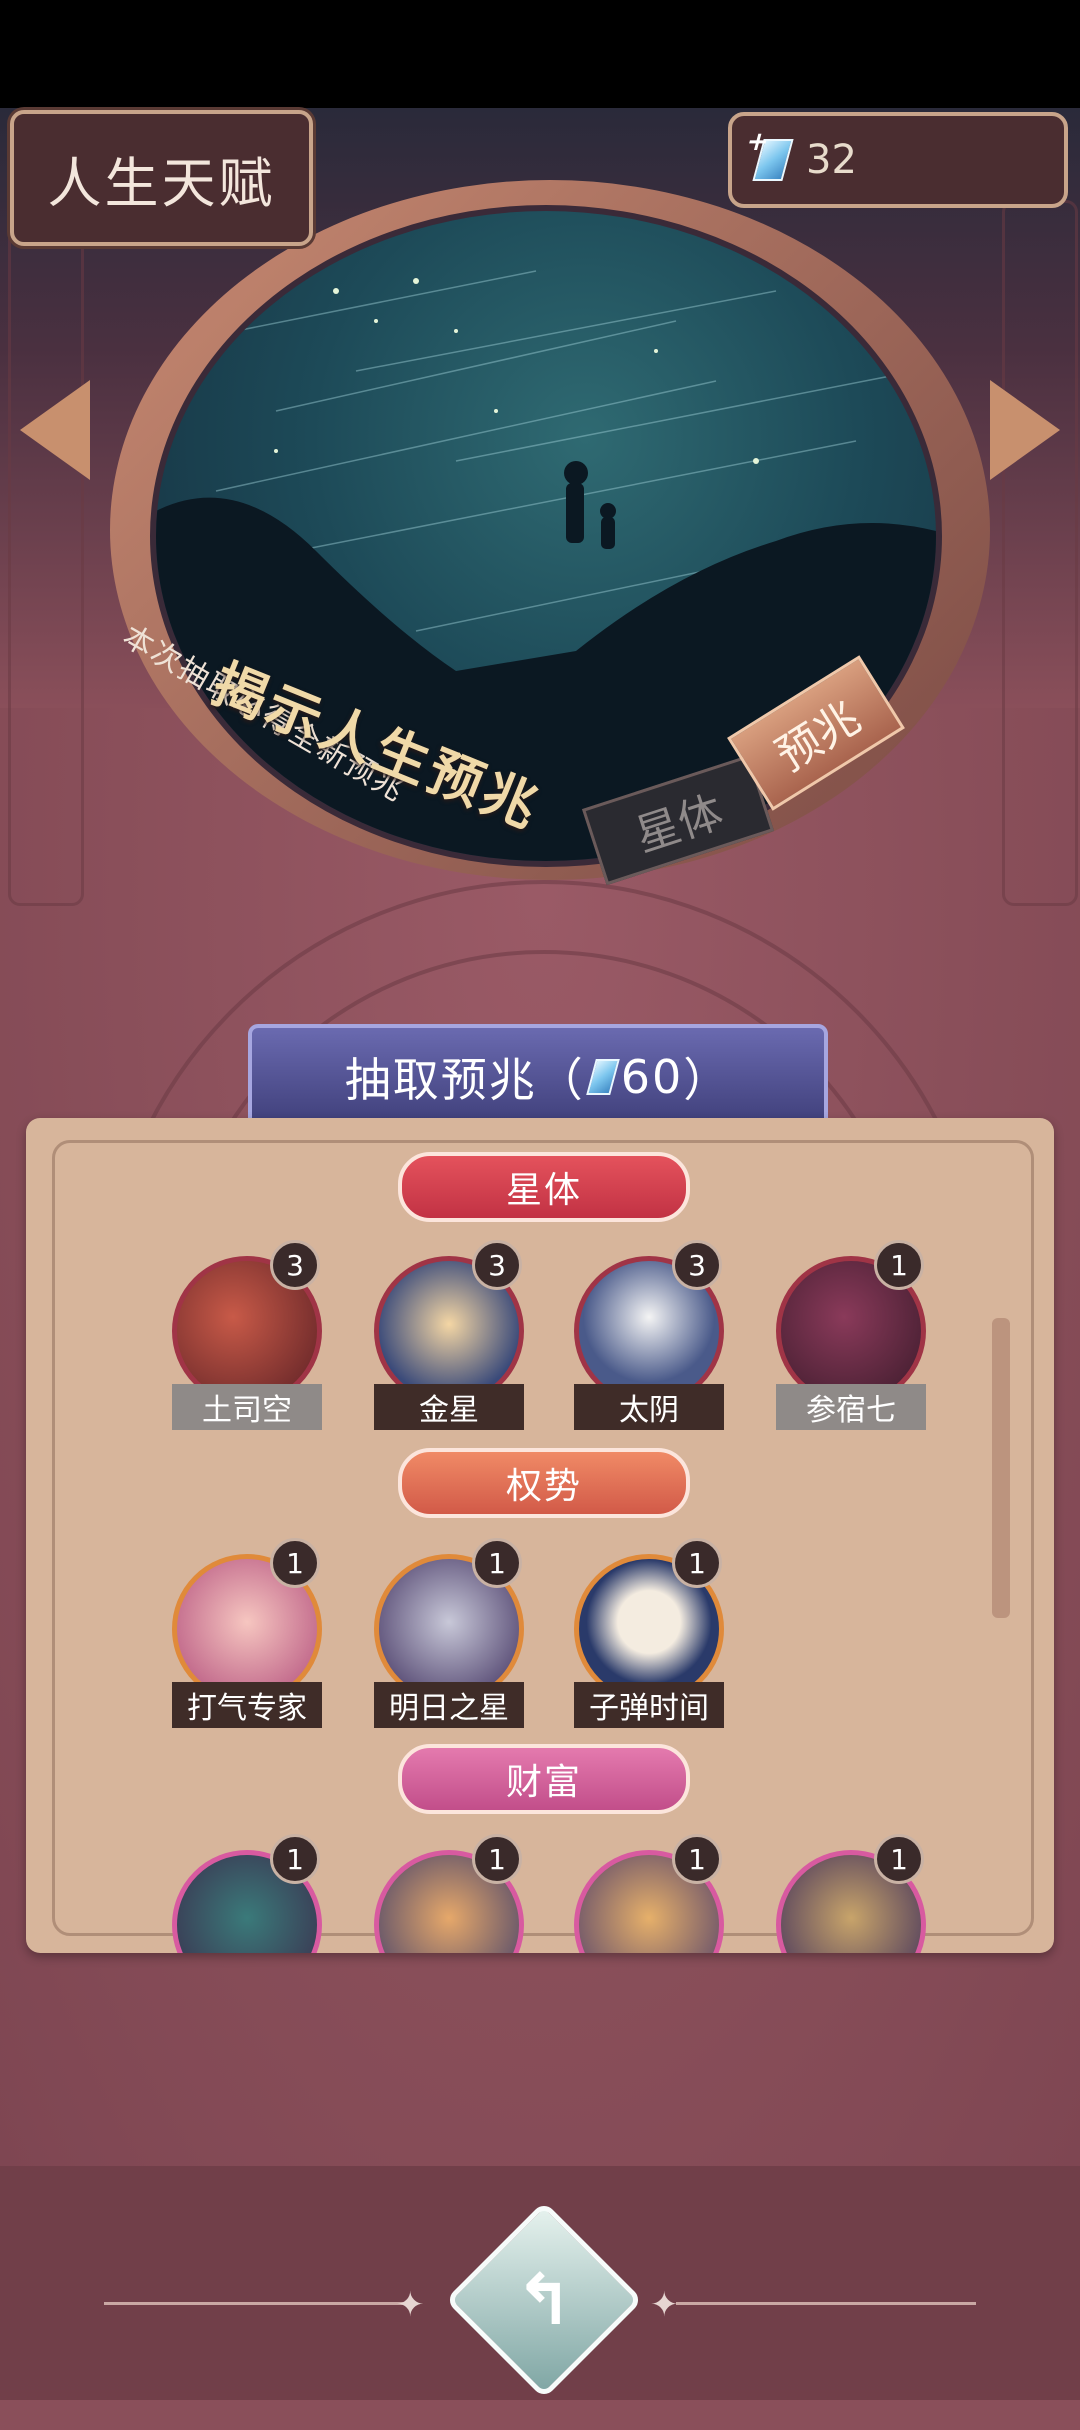  What do you see at coordinates (46, 553) in the screenshot?
I see `left-ornament` at bounding box center [46, 553].